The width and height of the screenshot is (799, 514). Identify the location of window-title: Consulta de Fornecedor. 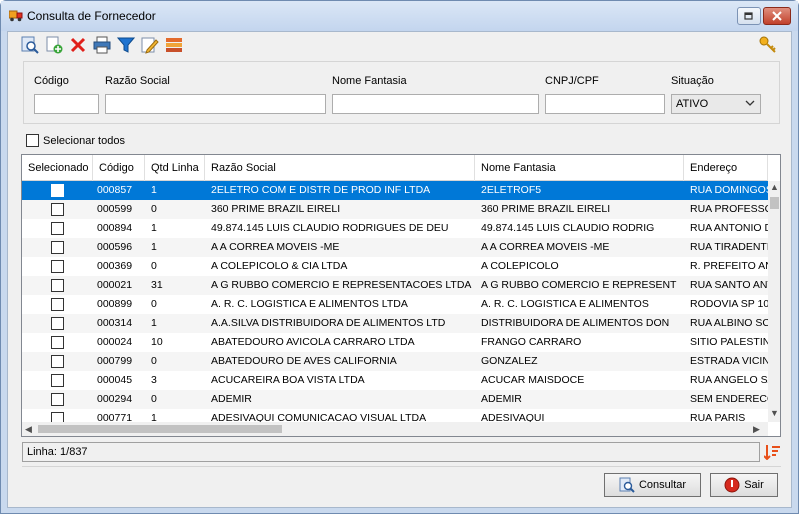
(91, 16).